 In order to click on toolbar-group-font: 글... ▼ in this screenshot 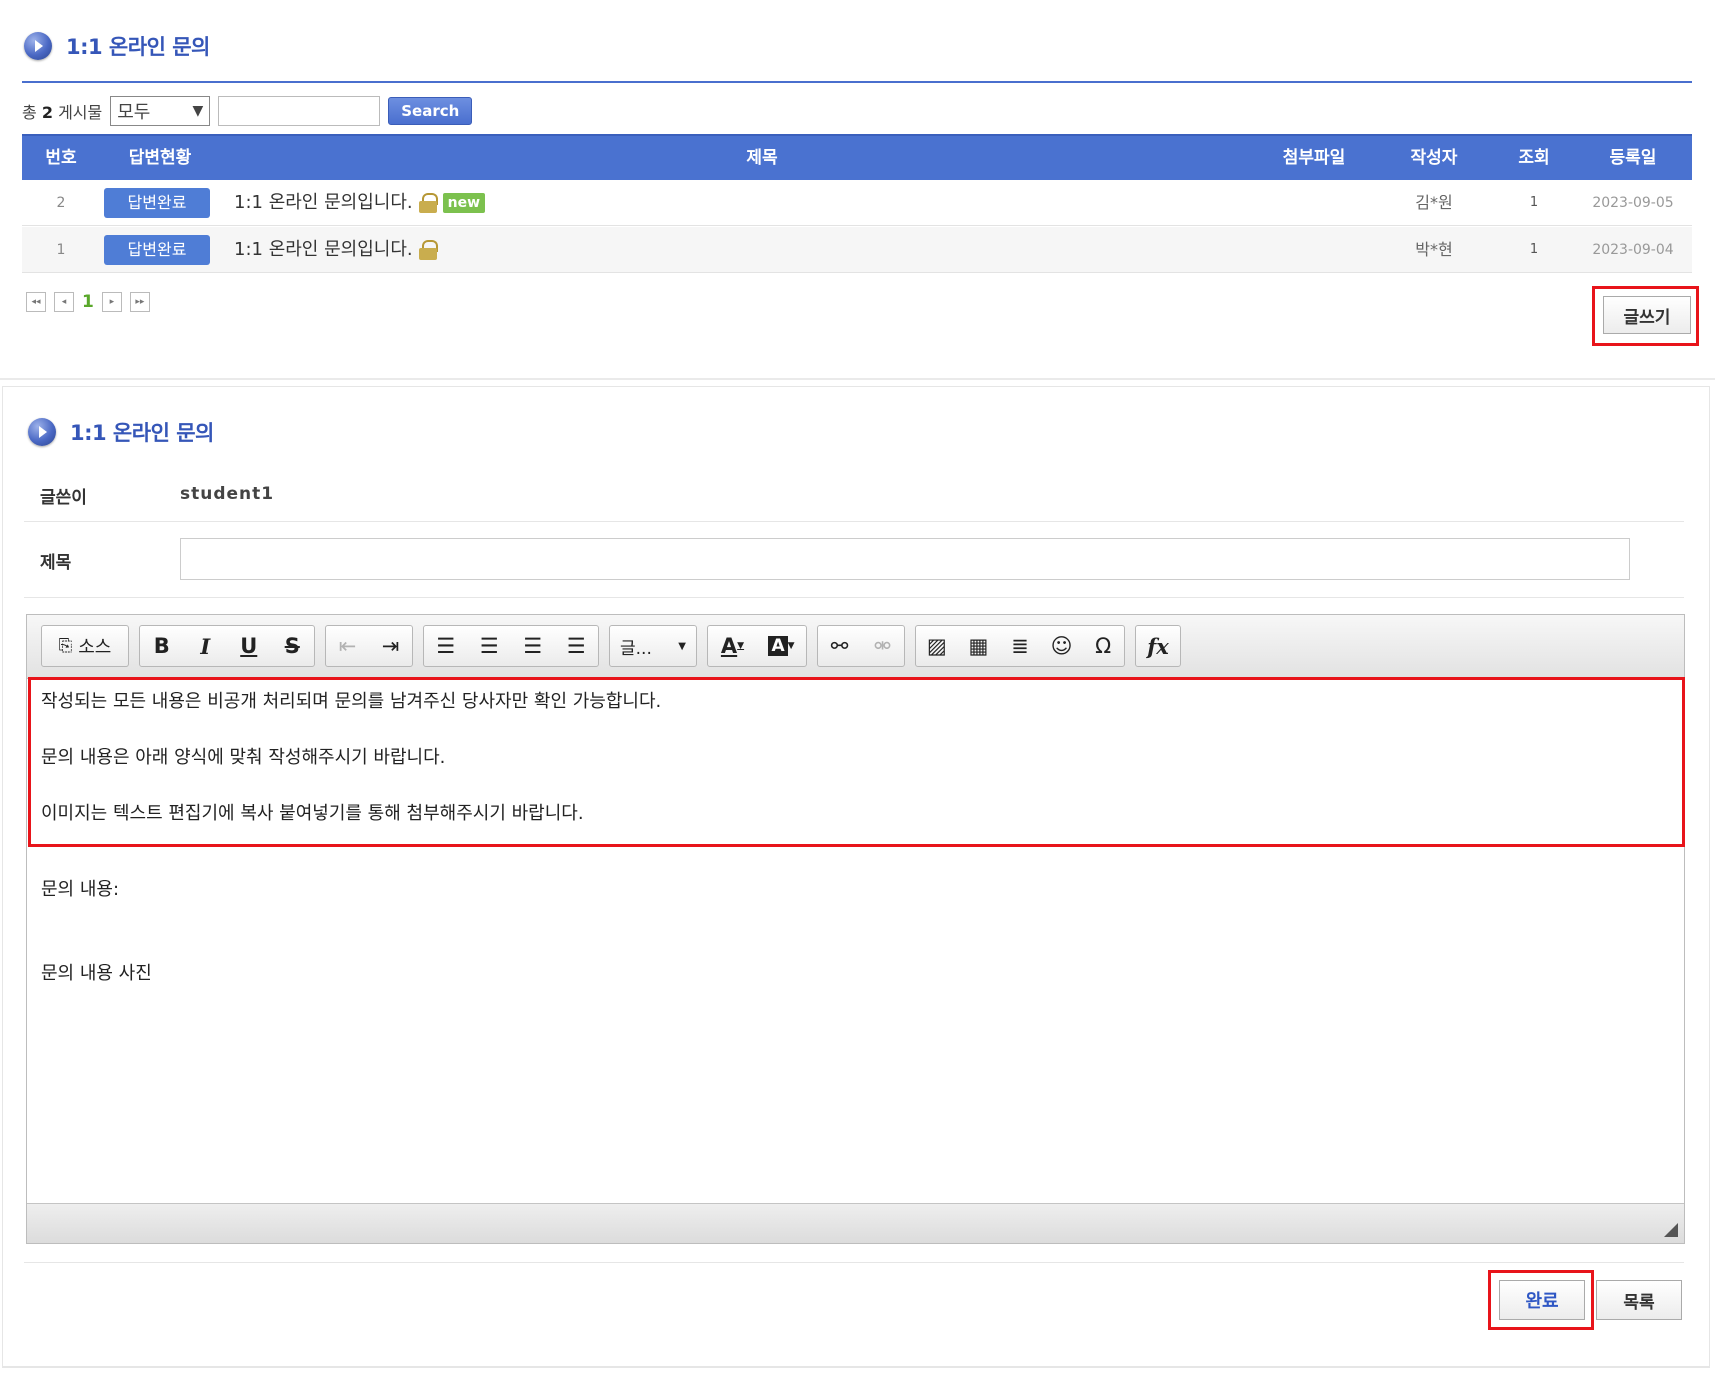, I will do `click(653, 646)`.